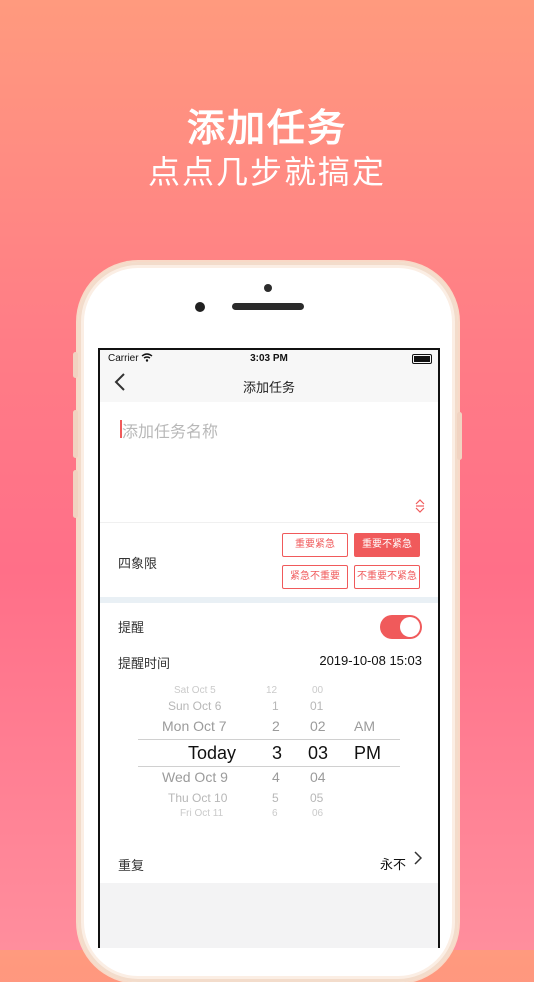 This screenshot has height=982, width=534. I want to click on chevron-right-icon, so click(418, 860).